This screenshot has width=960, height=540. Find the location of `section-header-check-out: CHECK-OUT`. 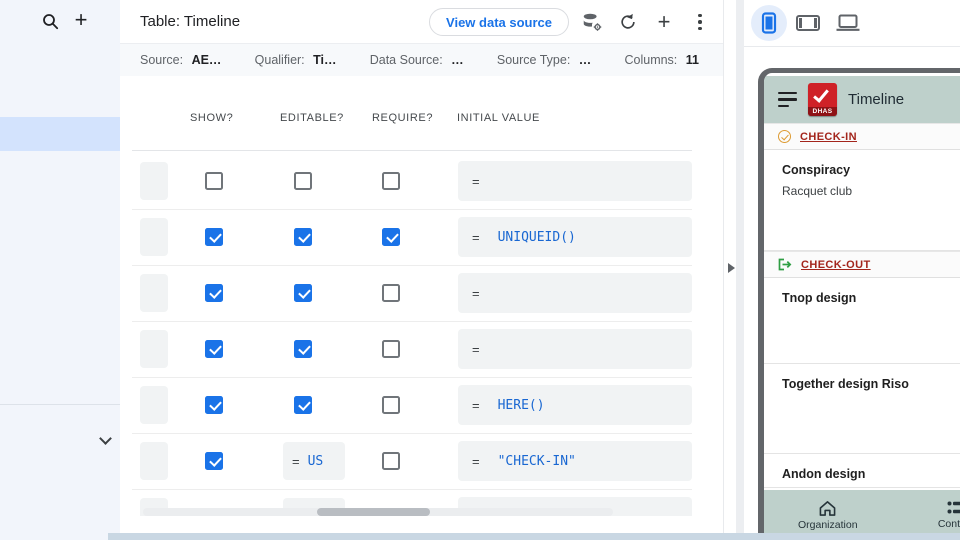

section-header-check-out: CHECK-OUT is located at coordinates (862, 264).